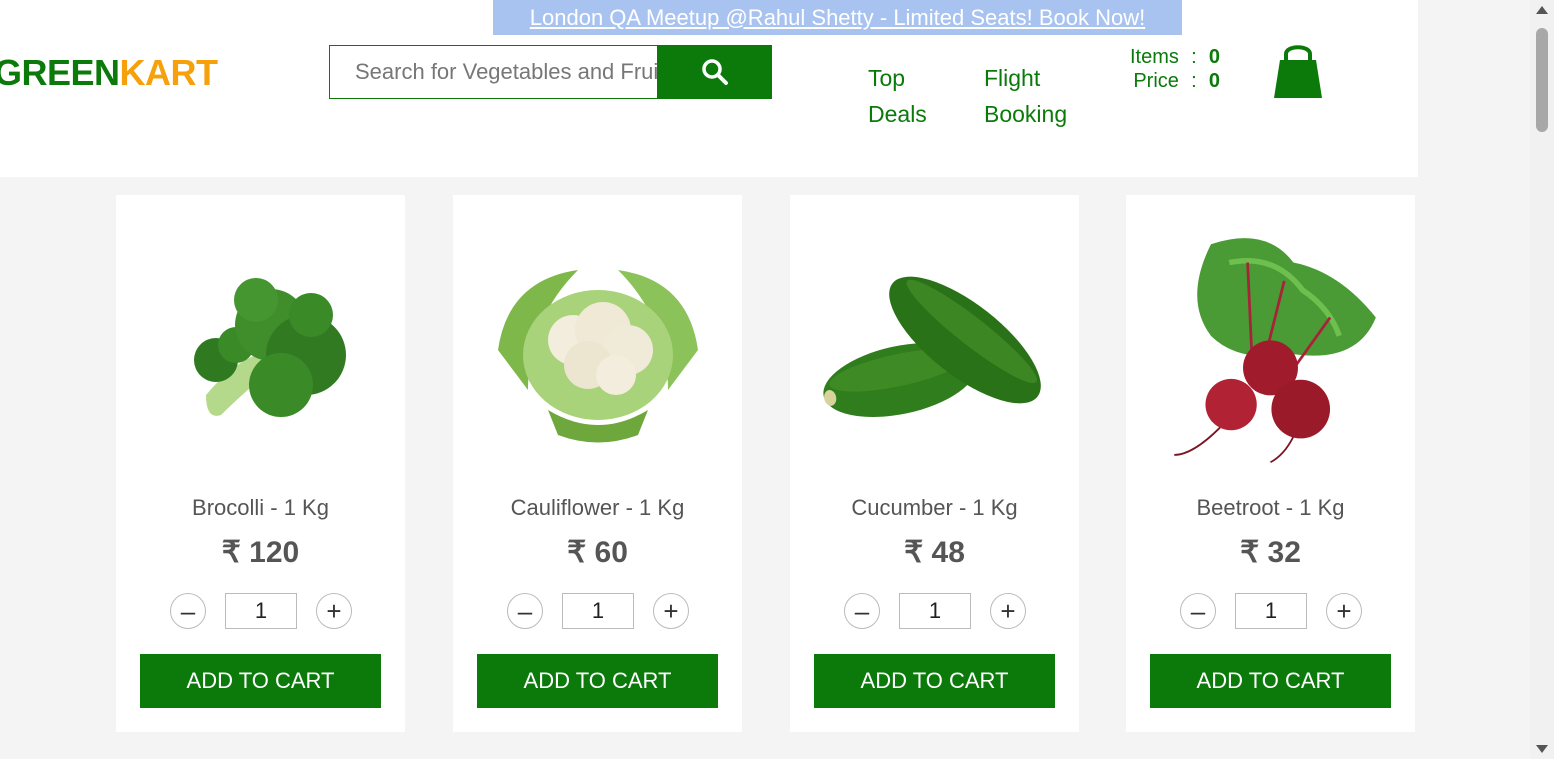  I want to click on product-card: Cucumber - 1 Kg ₹ 48 – + ADD TO CART, so click(934, 463).